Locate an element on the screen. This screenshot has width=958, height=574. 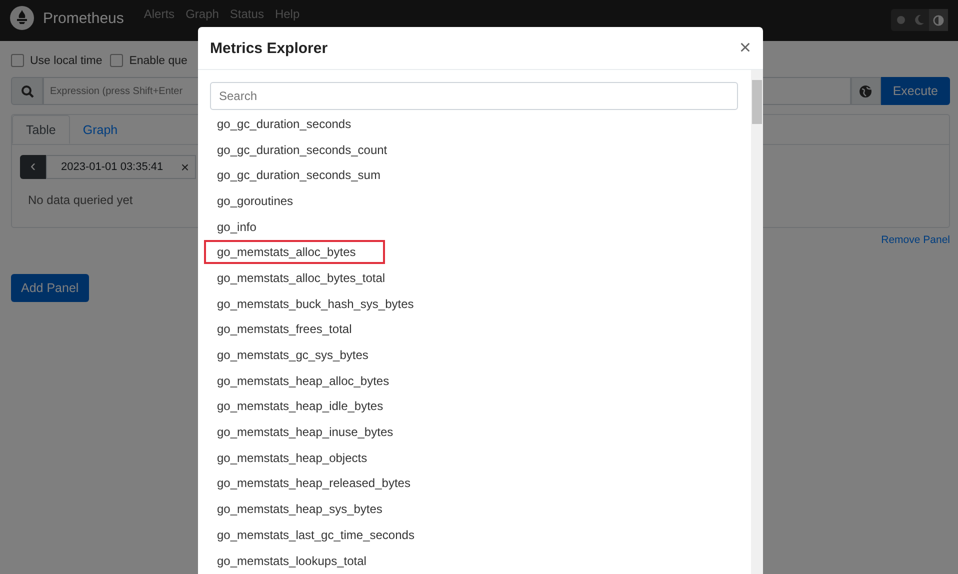
scrollbar is located at coordinates (757, 322).